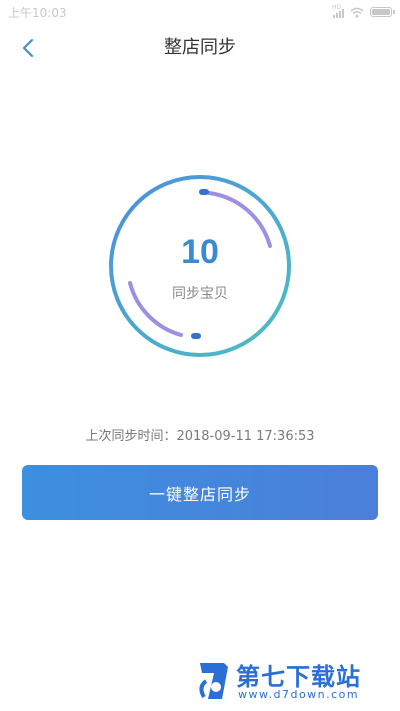 Image resolution: width=400 pixels, height=711 pixels. Describe the element at coordinates (200, 294) in the screenshot. I see `sync-count-label: 同步宝贝` at that location.